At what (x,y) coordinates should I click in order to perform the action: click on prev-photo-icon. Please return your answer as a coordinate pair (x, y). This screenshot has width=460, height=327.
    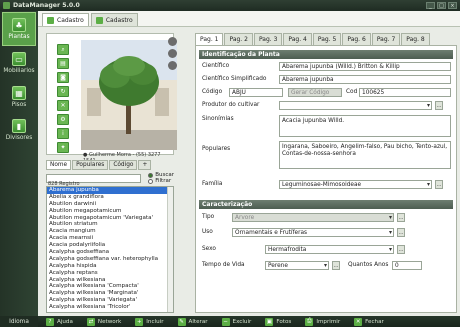
    Looking at the image, I should click on (172, 53).